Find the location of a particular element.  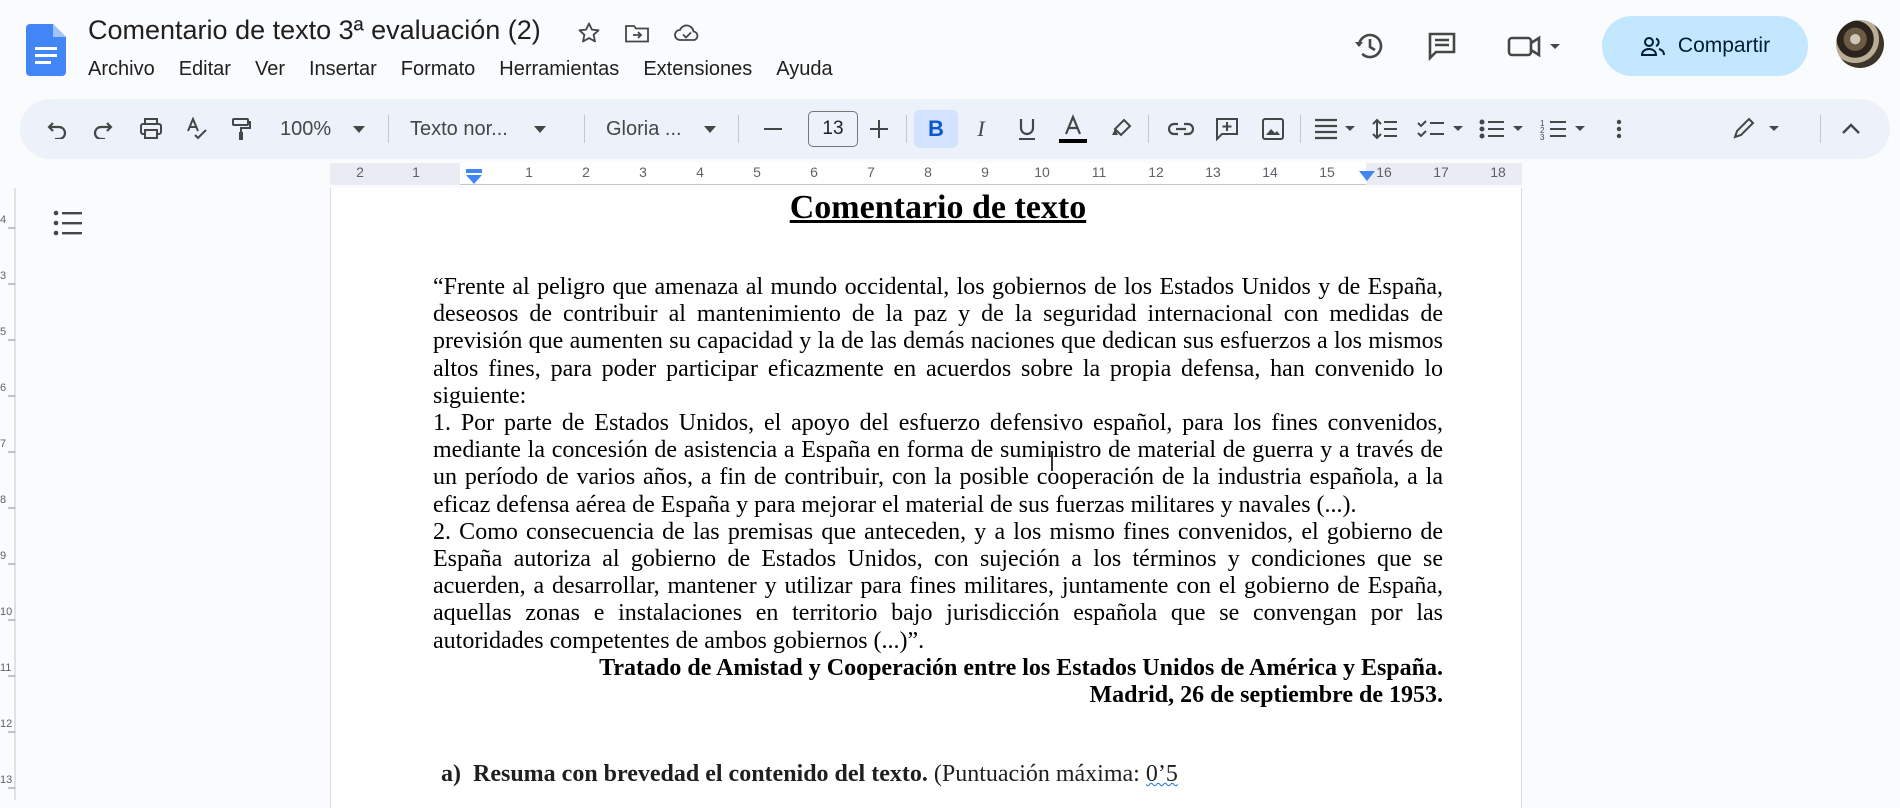

align-icon is located at coordinates (1335, 129).